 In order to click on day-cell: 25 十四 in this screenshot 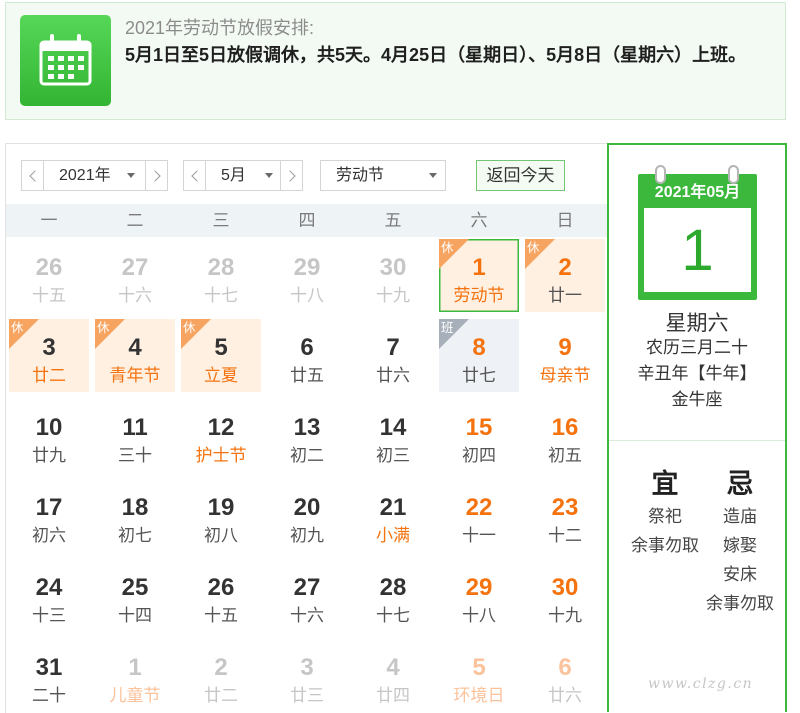, I will do `click(135, 597)`.